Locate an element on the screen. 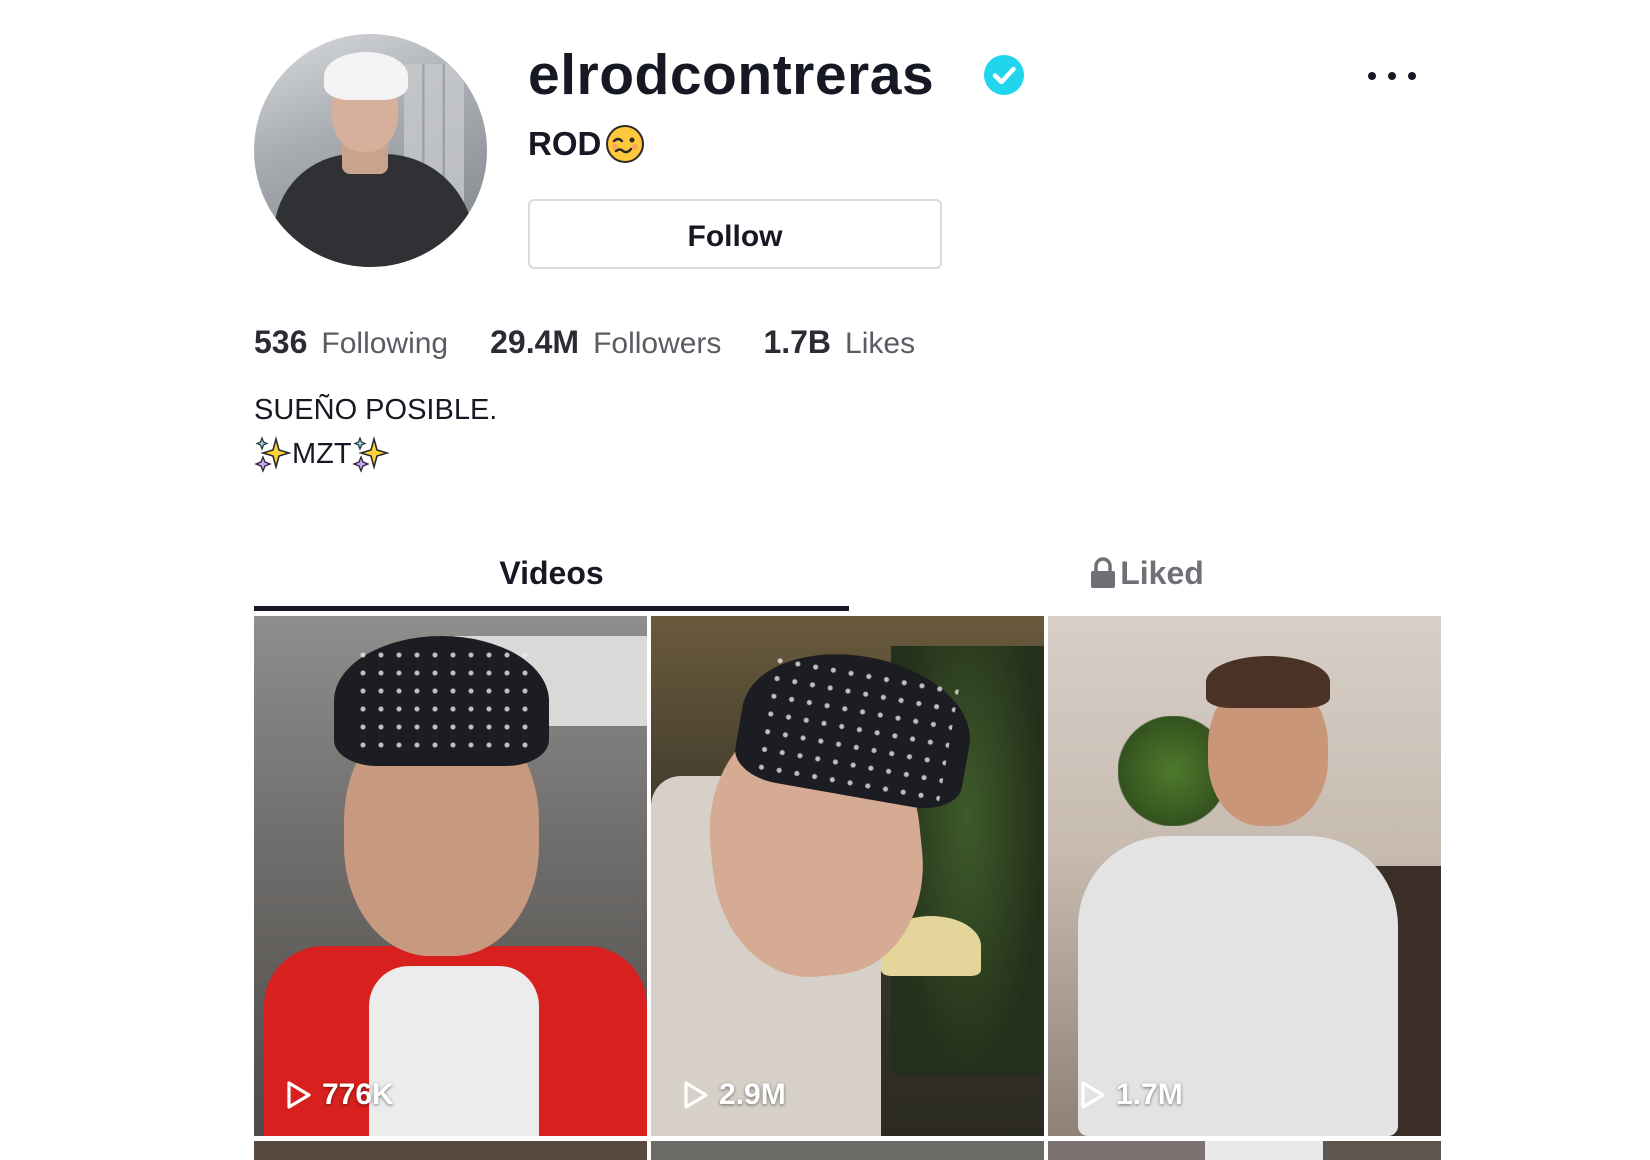 This screenshot has width=1650, height=1160. more-options-icon is located at coordinates (1392, 76).